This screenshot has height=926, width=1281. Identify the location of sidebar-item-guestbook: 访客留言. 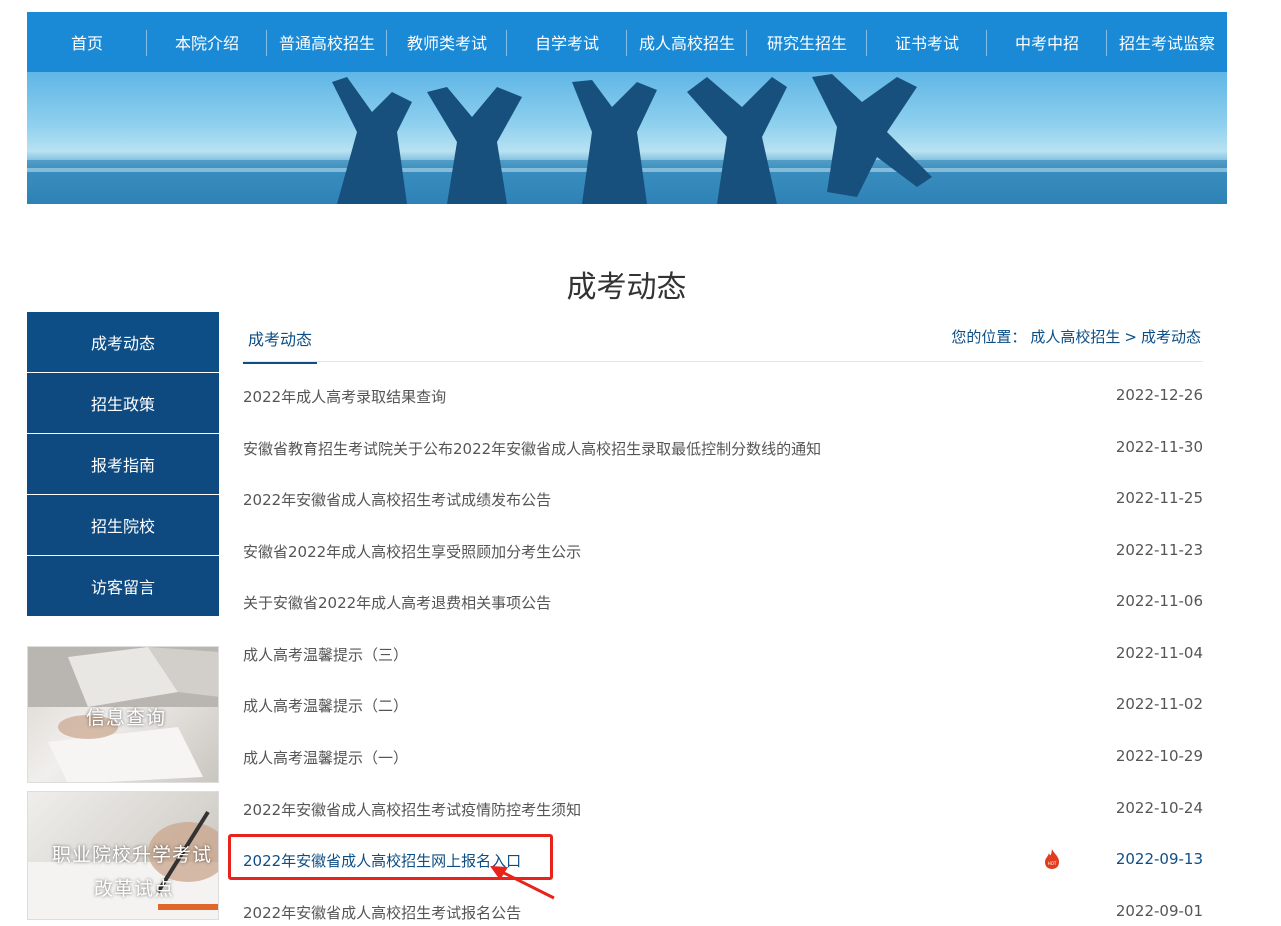
(123, 586).